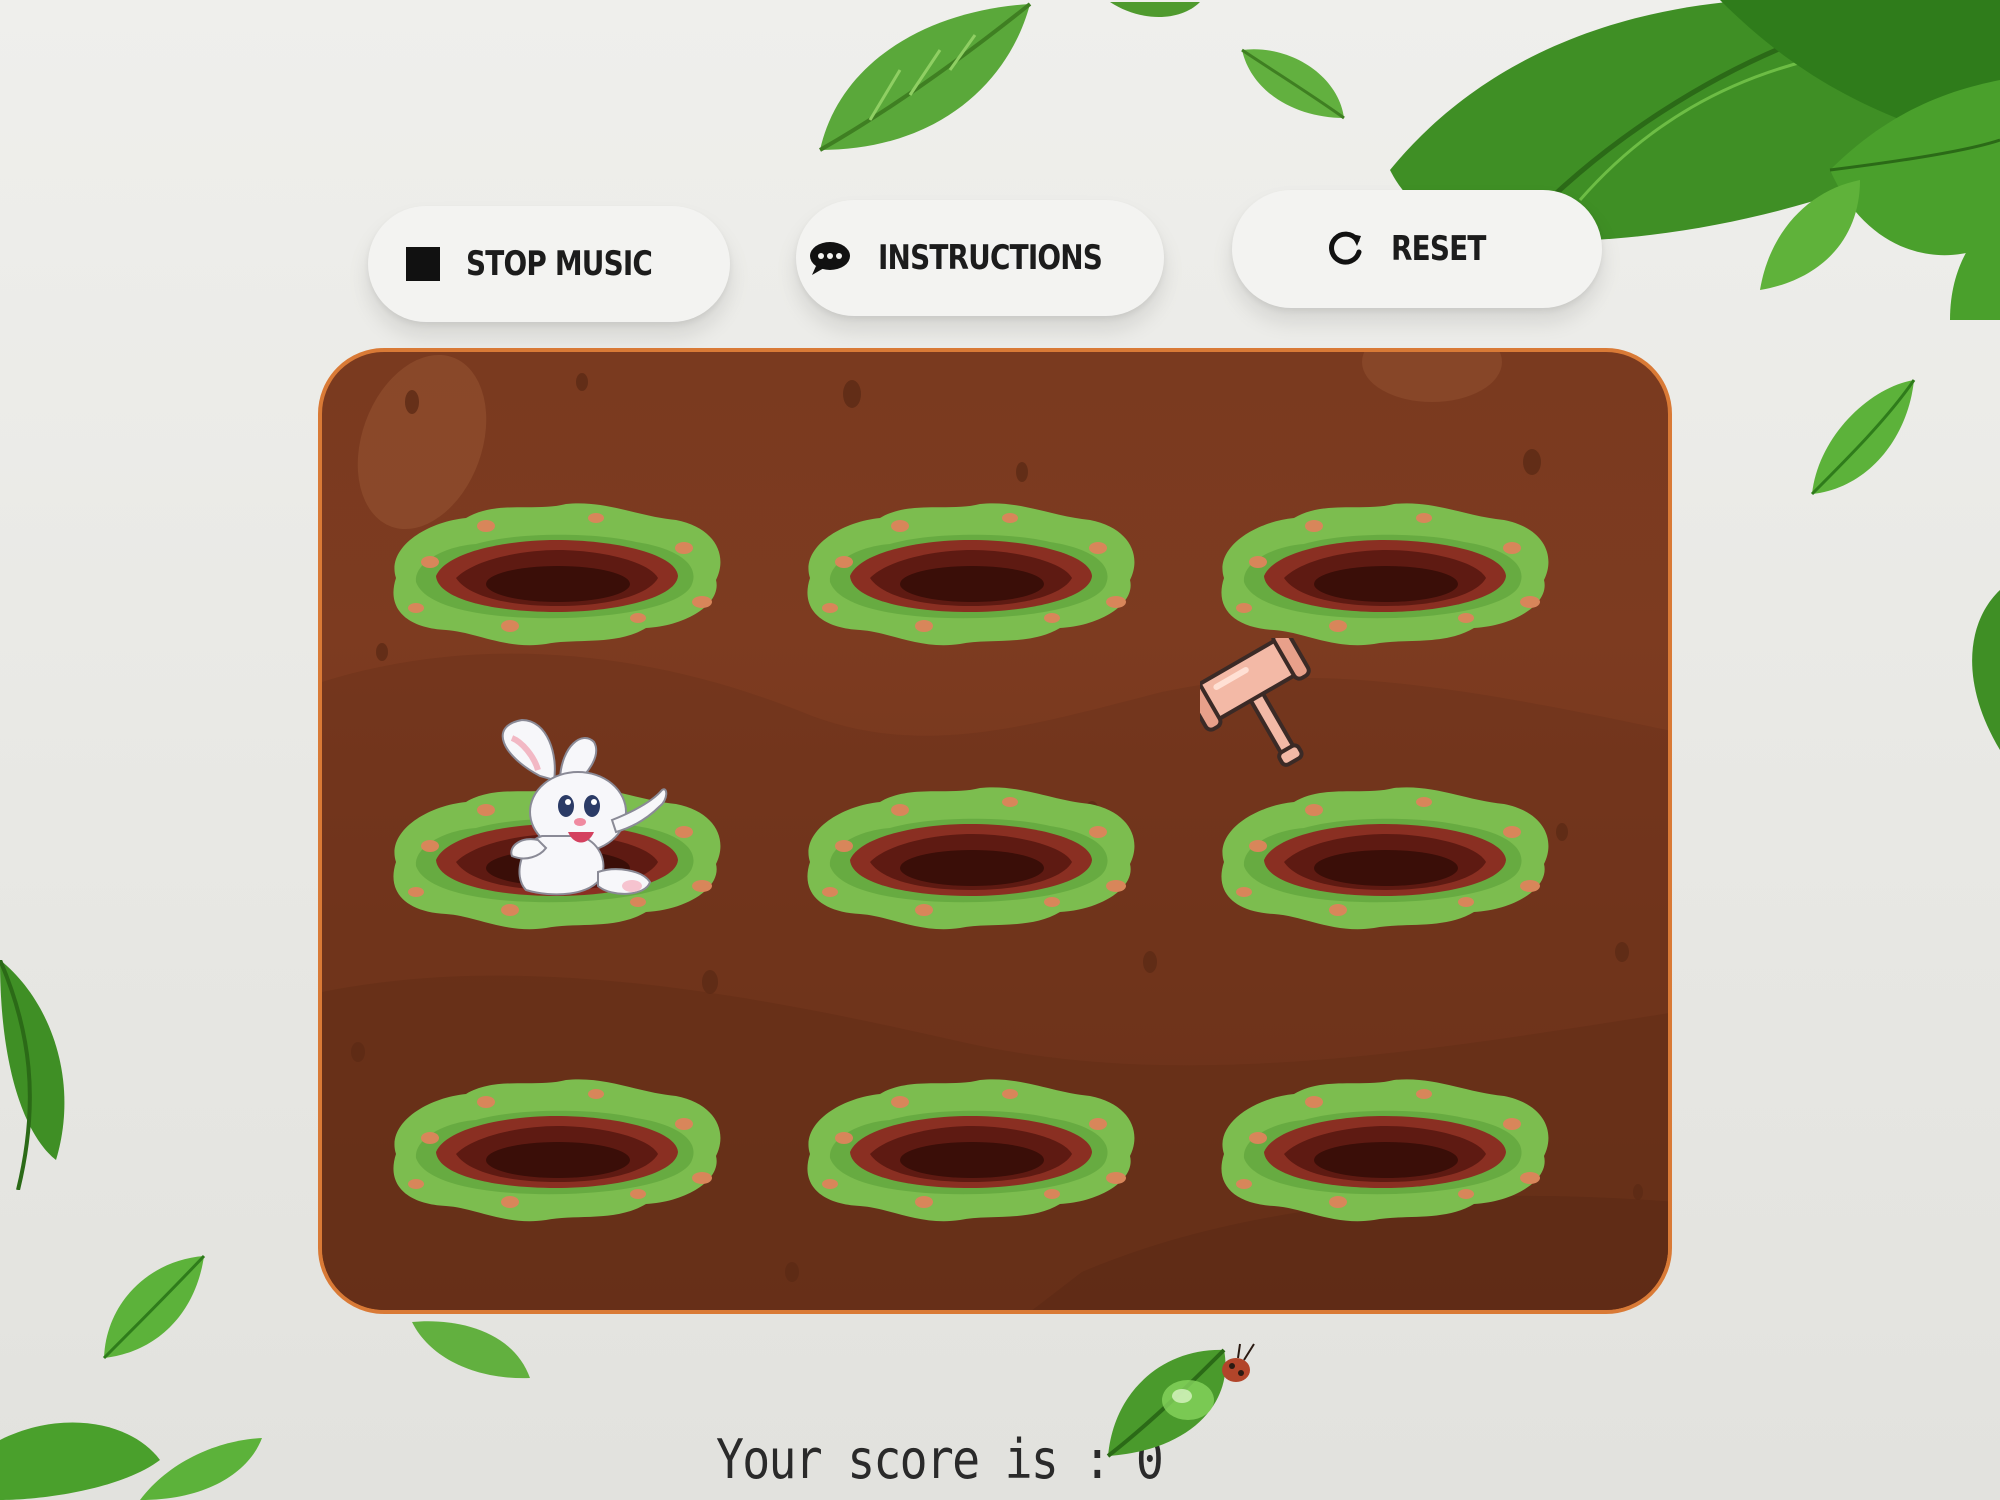  I want to click on leaf-decoration-left, so click(32, 1075).